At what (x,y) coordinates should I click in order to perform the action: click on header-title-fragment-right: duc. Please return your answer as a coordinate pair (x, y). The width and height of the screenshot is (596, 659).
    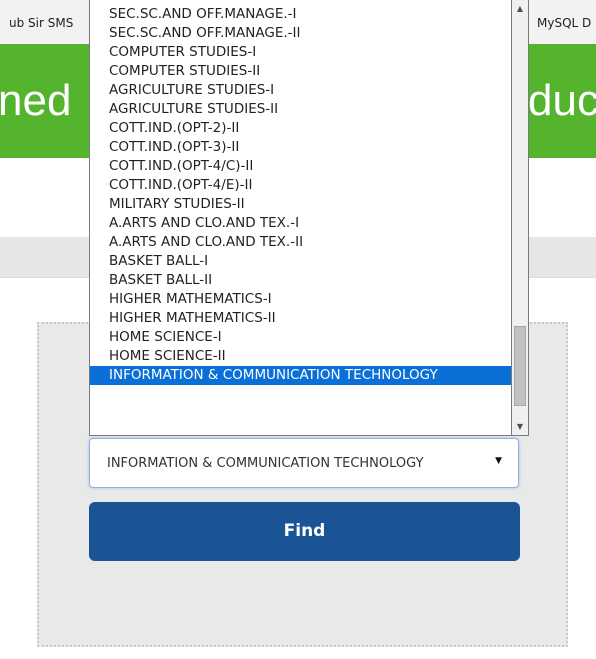
    Looking at the image, I should click on (562, 100).